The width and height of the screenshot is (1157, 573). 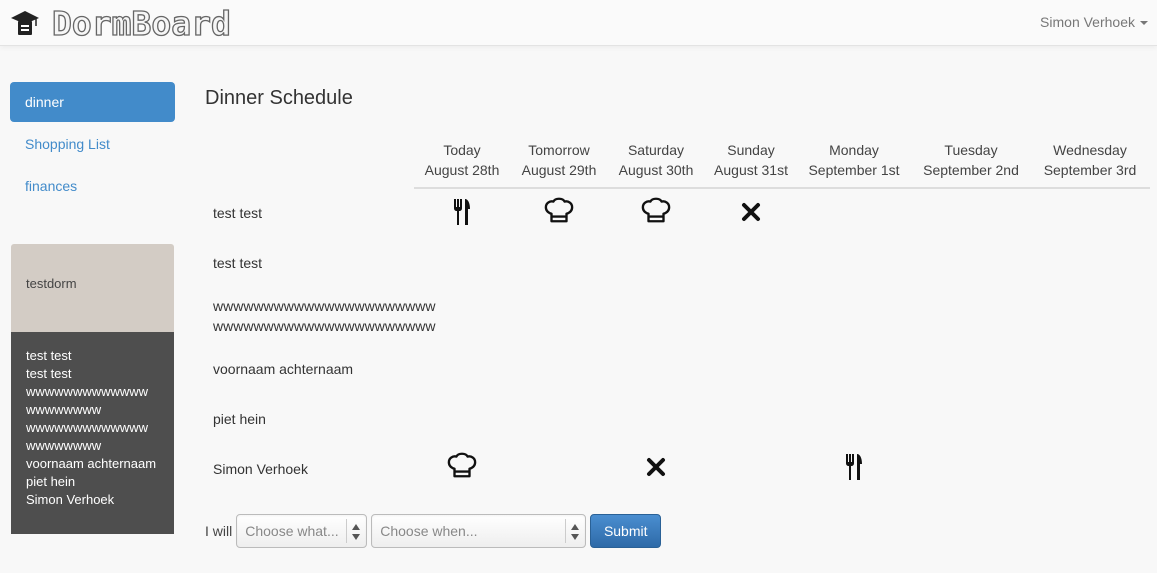 I want to click on brand-name: DormBoard, so click(x=141, y=23).